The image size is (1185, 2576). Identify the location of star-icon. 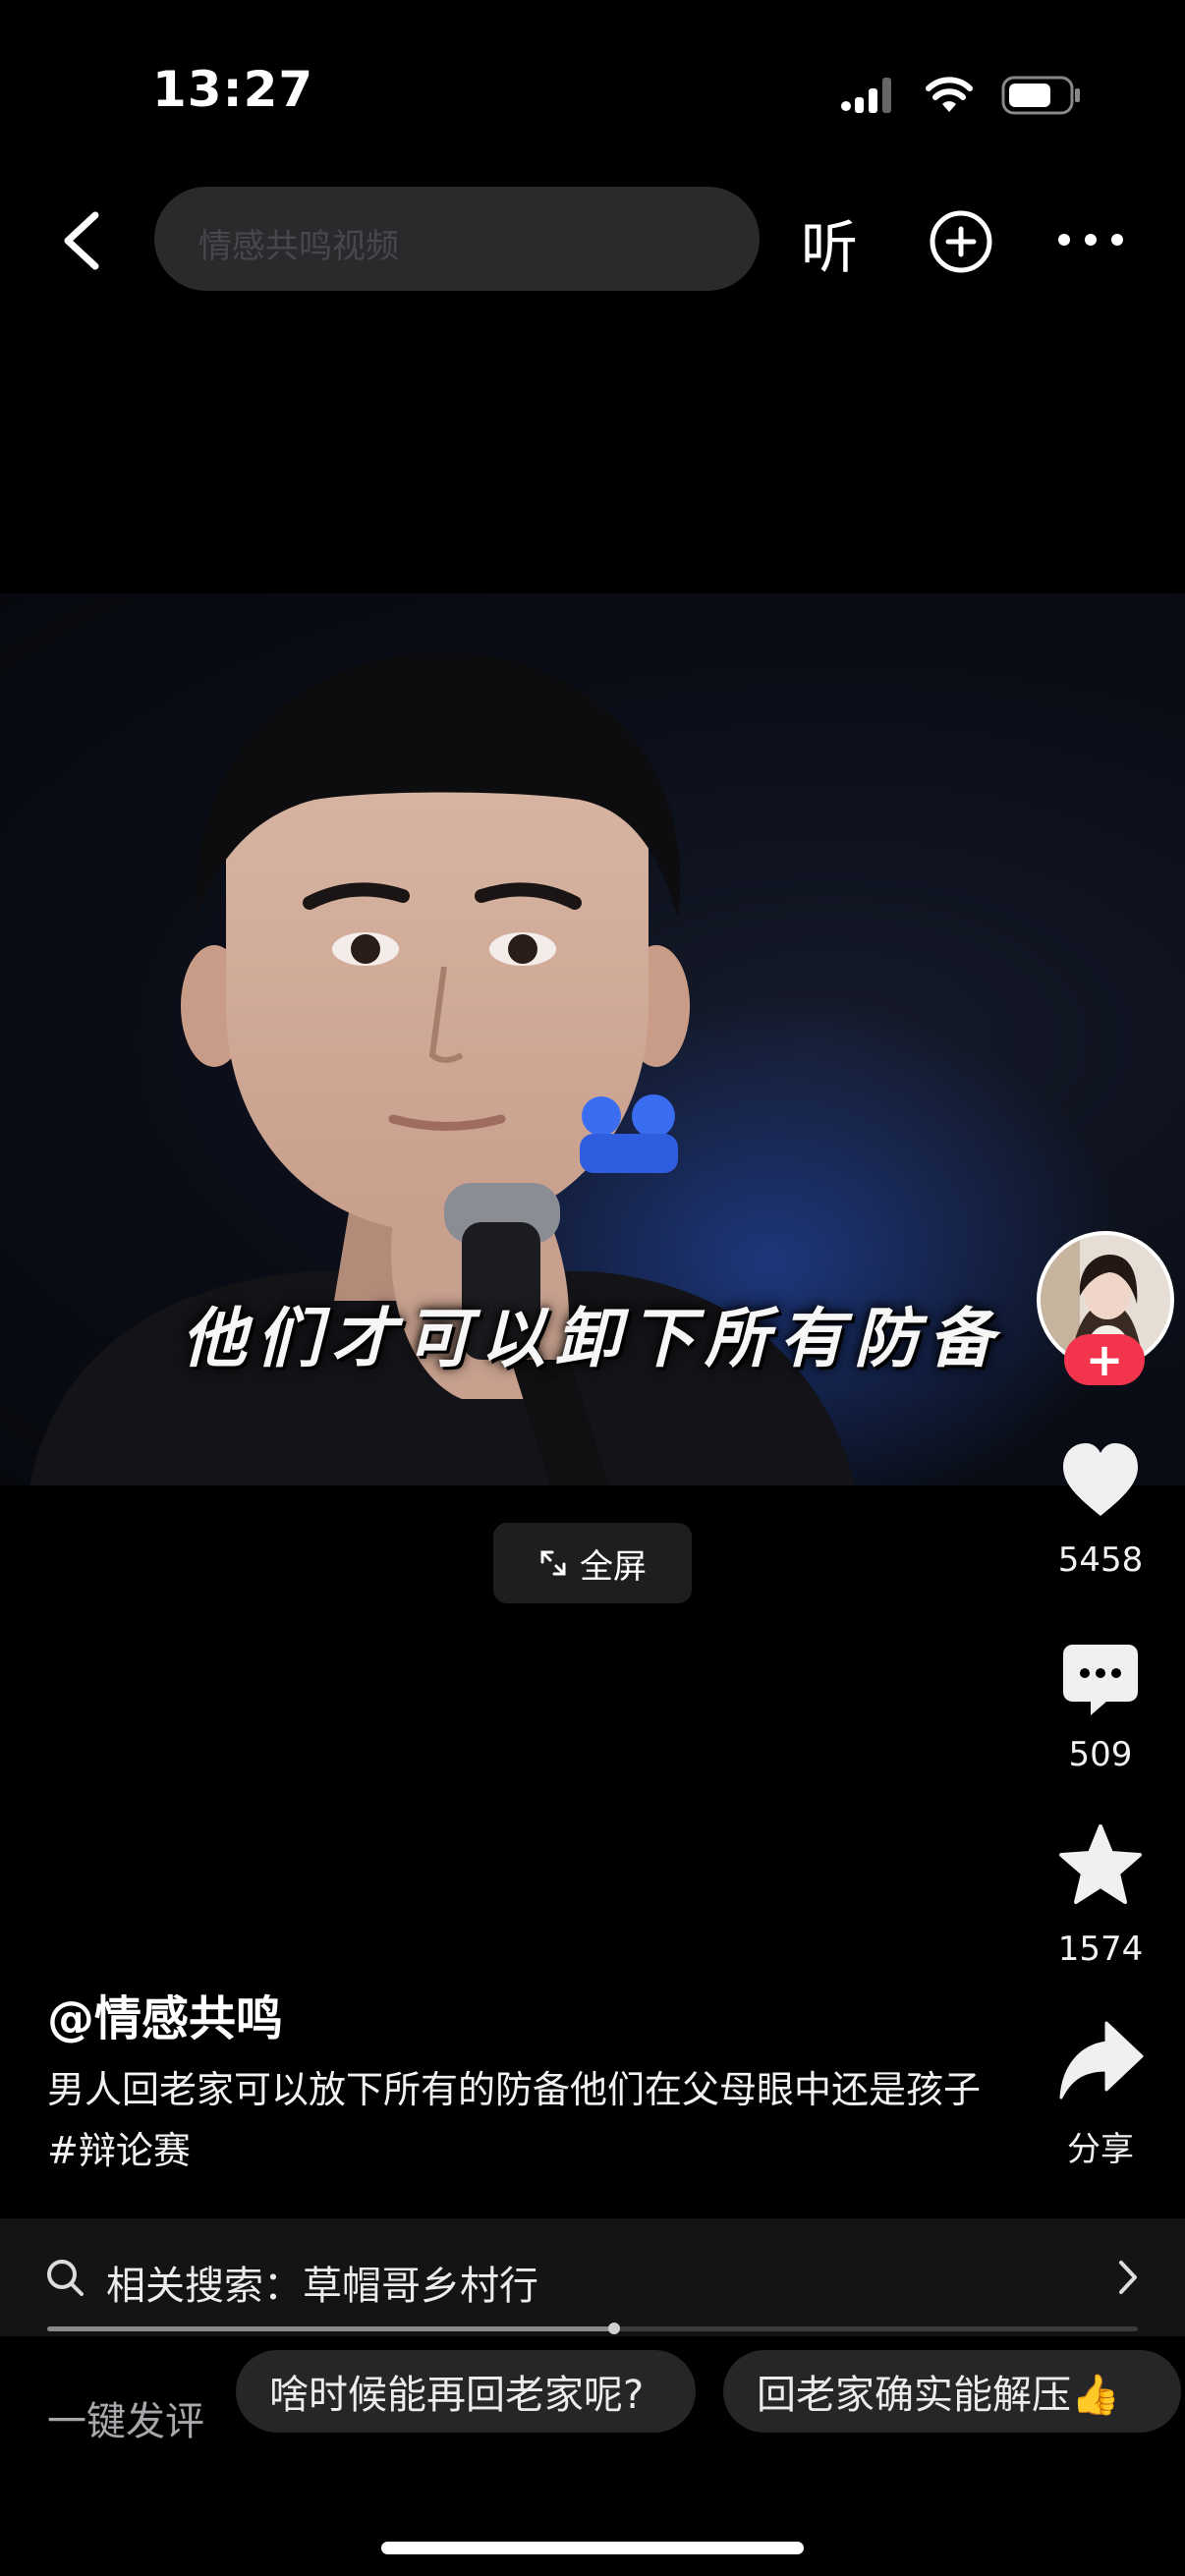
(1100, 1864).